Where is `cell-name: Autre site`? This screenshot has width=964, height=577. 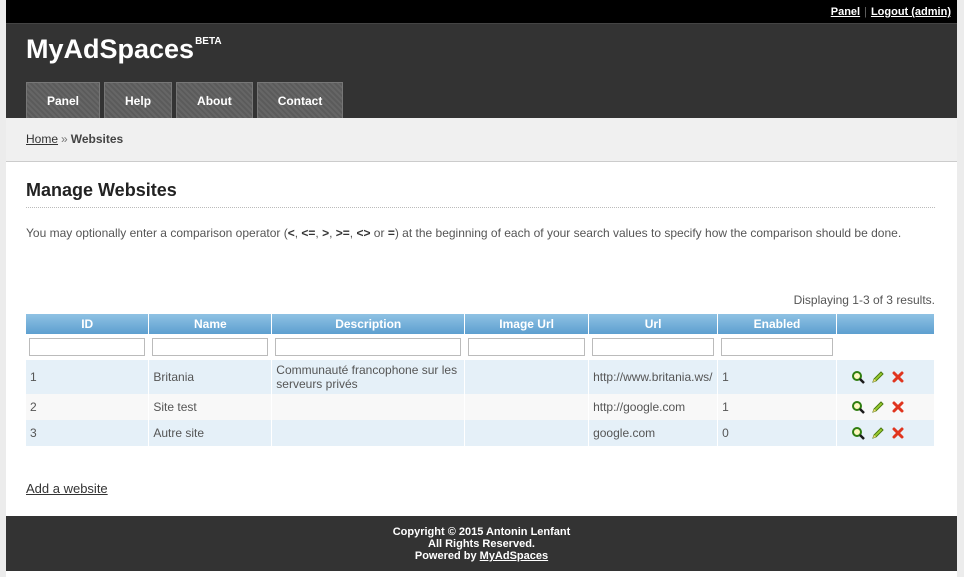 cell-name: Autre site is located at coordinates (210, 433).